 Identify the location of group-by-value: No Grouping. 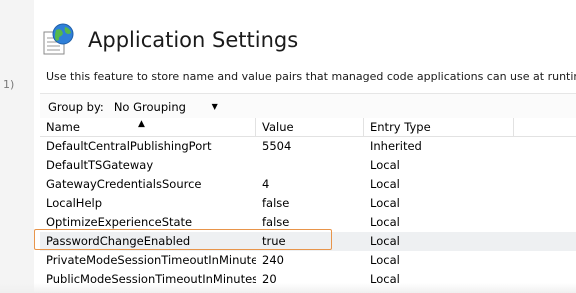
(149, 106).